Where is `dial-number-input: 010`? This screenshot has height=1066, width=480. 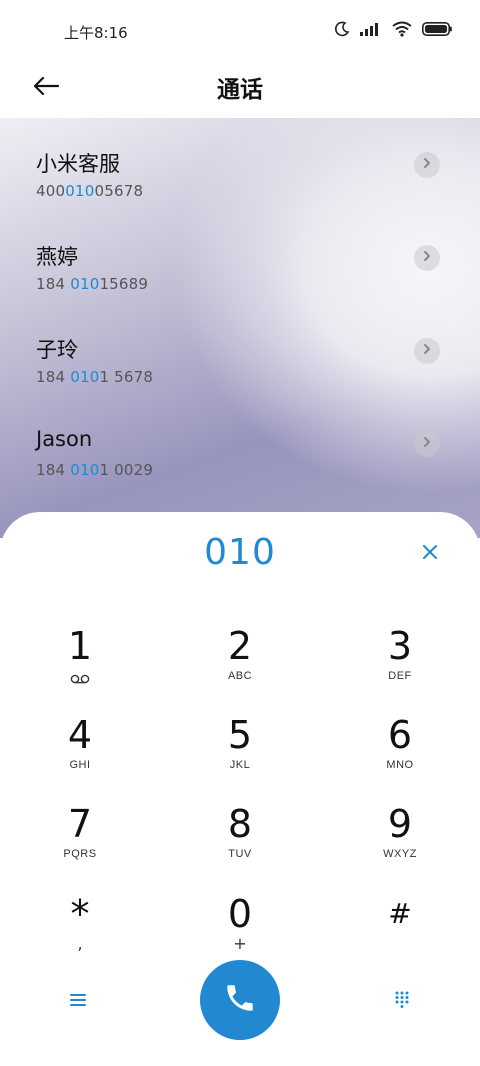
dial-number-input: 010 is located at coordinates (240, 552).